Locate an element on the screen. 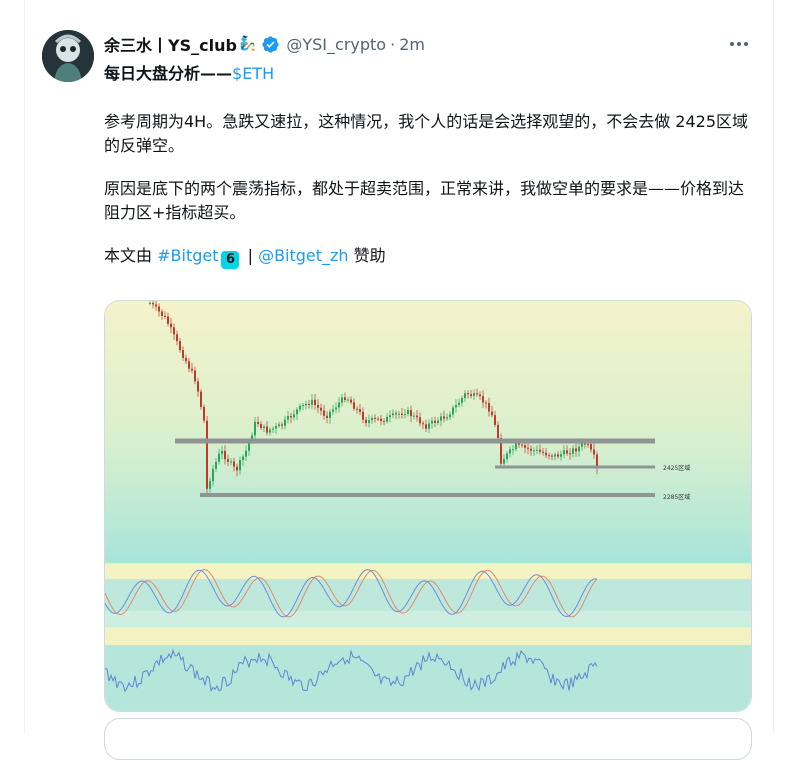  genie-emoji-icon: 🧞 is located at coordinates (247, 44).